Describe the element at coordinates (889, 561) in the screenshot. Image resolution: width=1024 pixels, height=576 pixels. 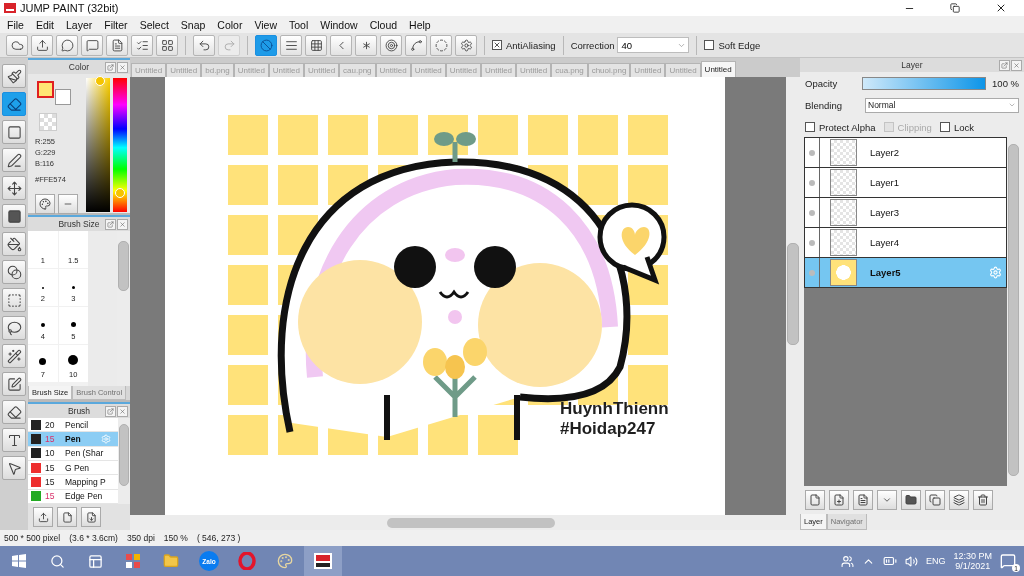
I see `battery-icon` at that location.